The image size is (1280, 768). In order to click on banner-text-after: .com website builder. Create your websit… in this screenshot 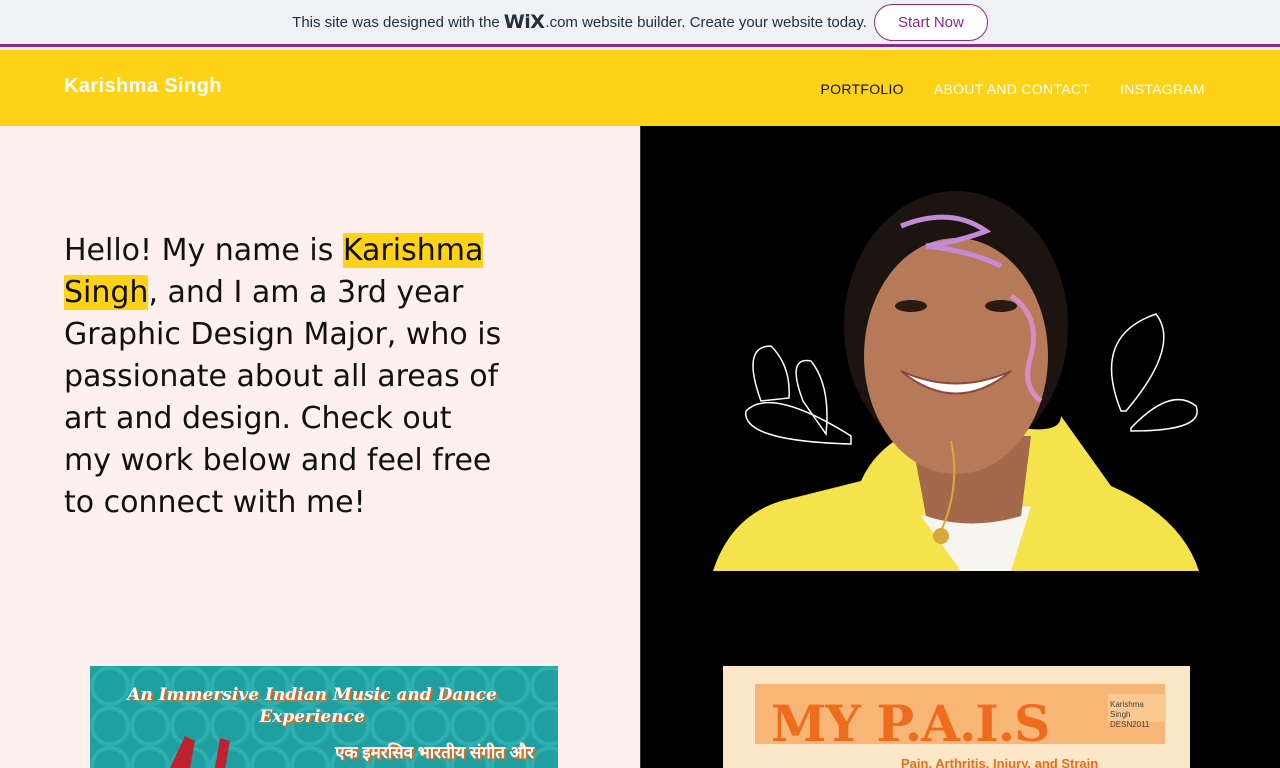, I will do `click(706, 22)`.